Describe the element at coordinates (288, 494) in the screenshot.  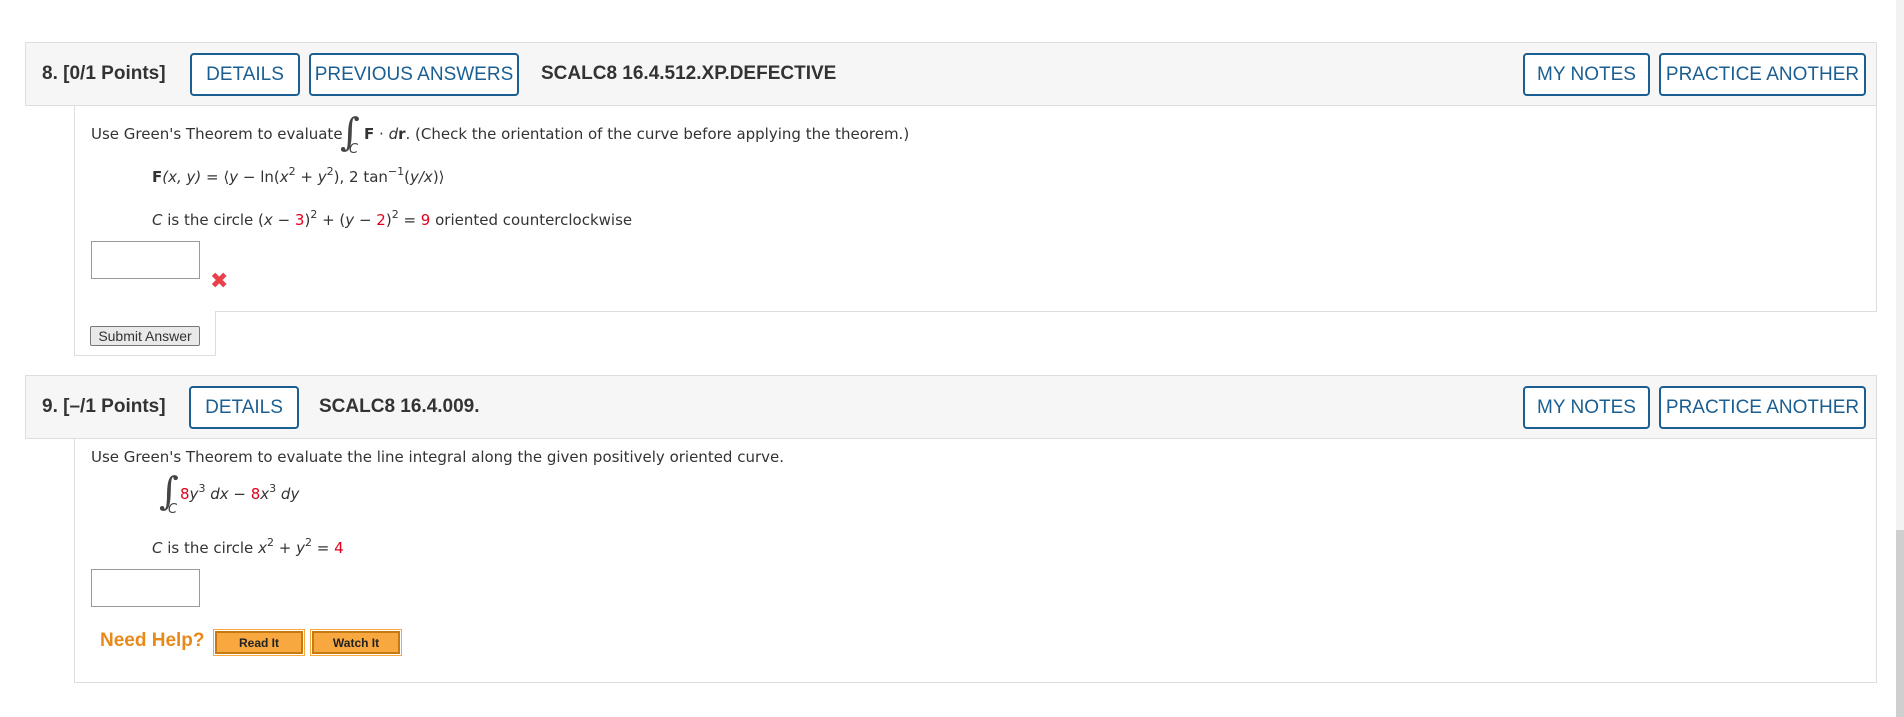
I see `dy: dy` at that location.